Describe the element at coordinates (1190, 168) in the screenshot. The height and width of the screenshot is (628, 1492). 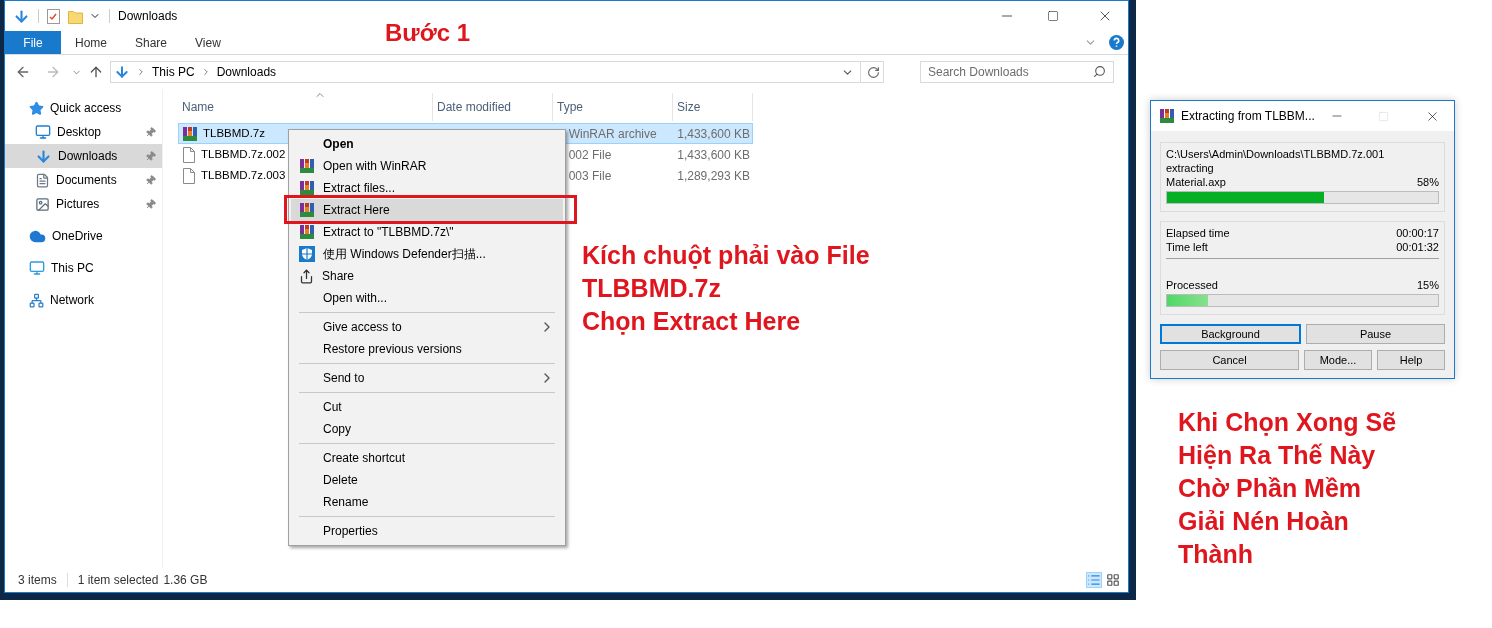
I see `action-text: extracting` at that location.